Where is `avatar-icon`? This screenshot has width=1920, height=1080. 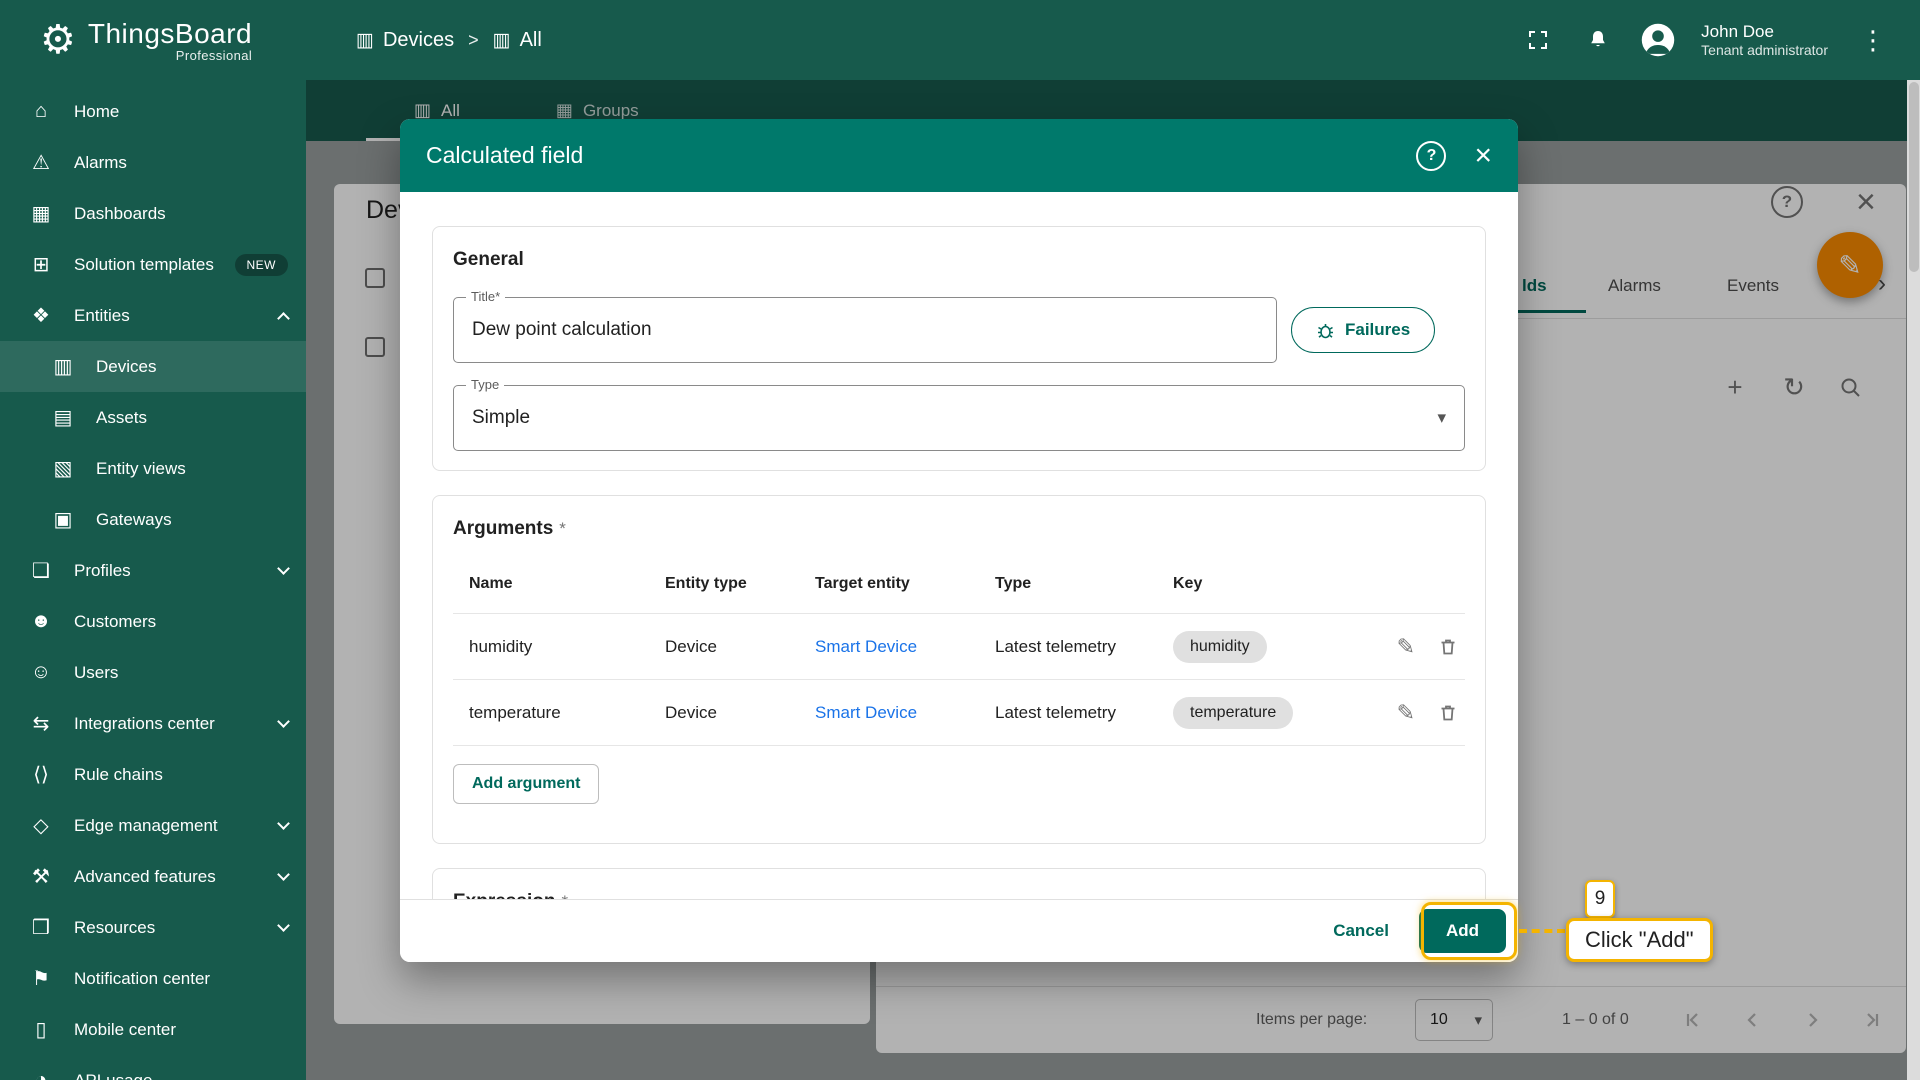 avatar-icon is located at coordinates (1658, 40).